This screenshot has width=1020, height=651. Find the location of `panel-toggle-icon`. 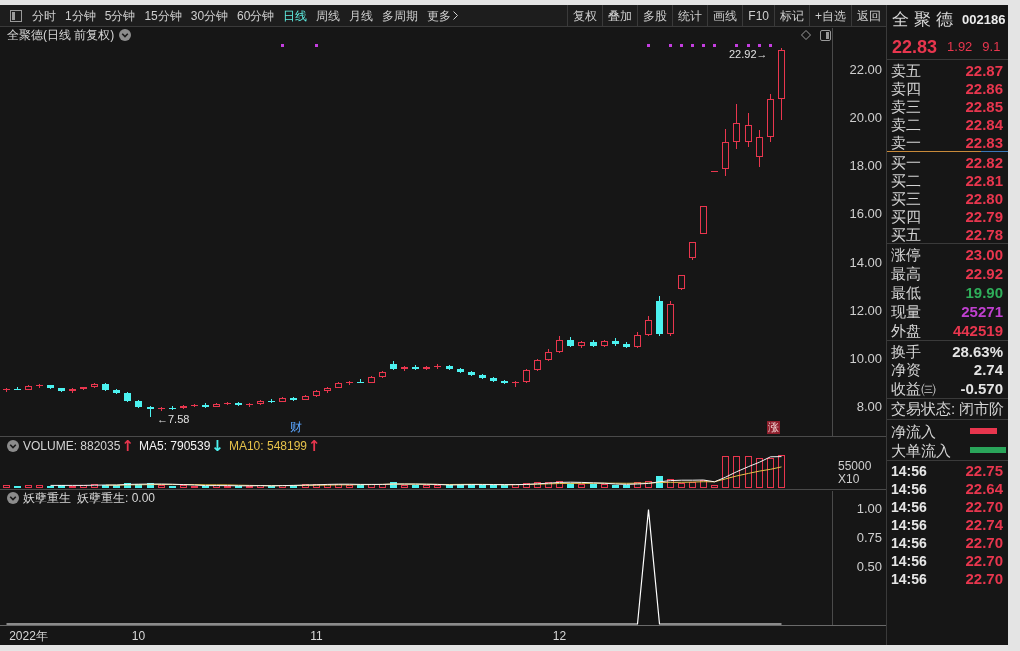

panel-toggle-icon is located at coordinates (825, 35).